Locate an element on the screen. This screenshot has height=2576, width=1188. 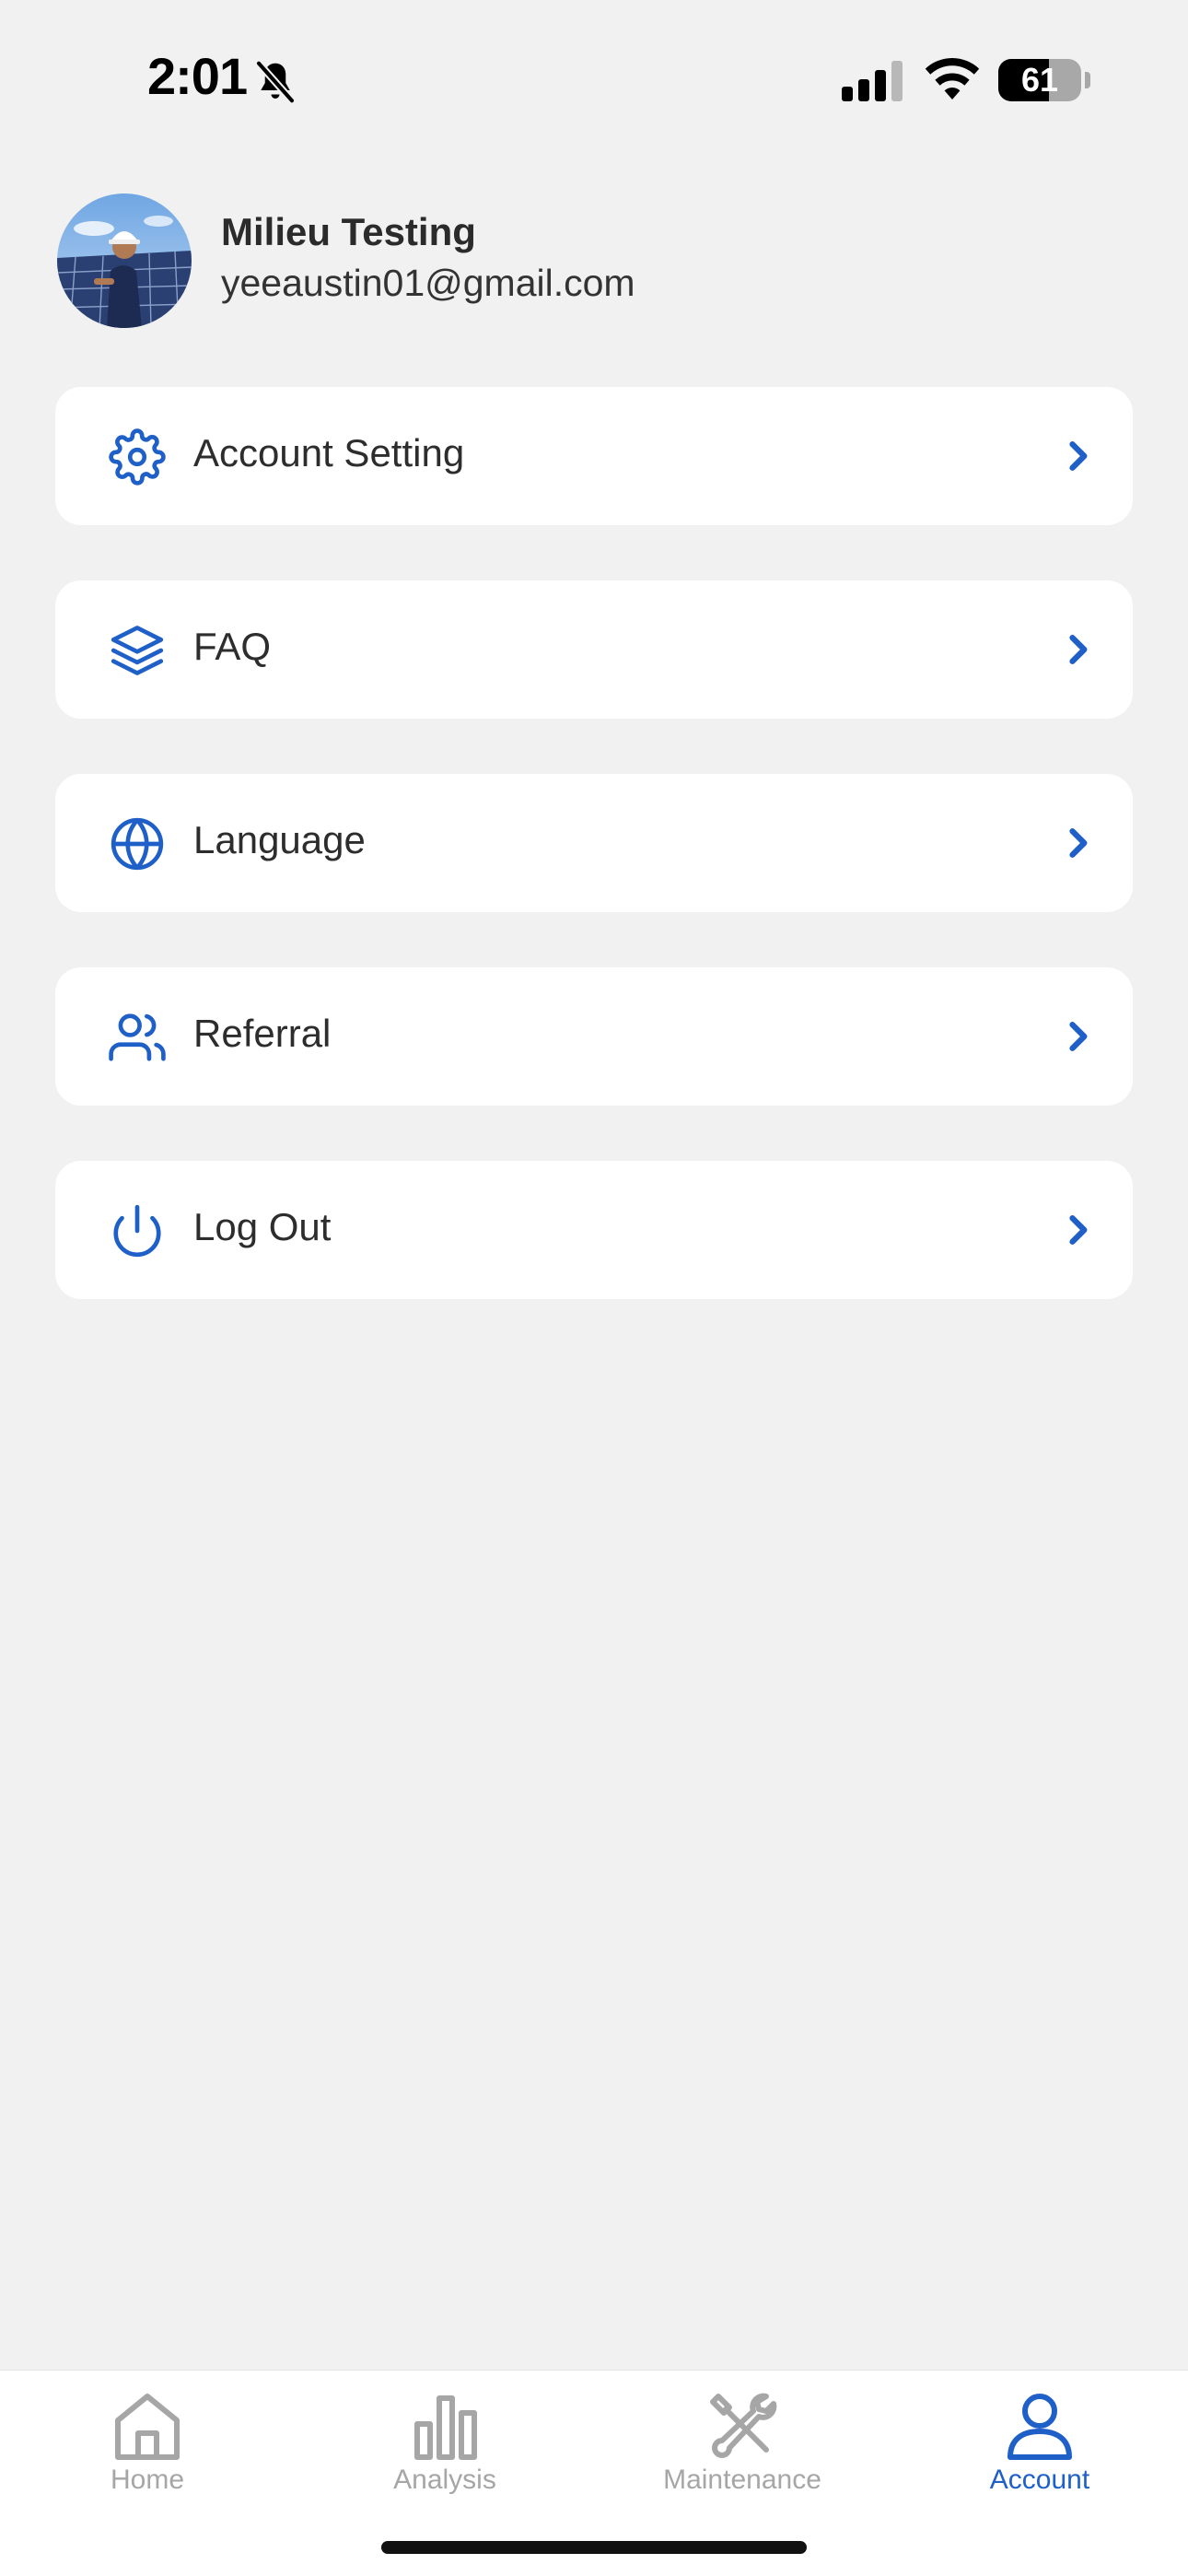
status-time: 2:01 is located at coordinates (197, 76).